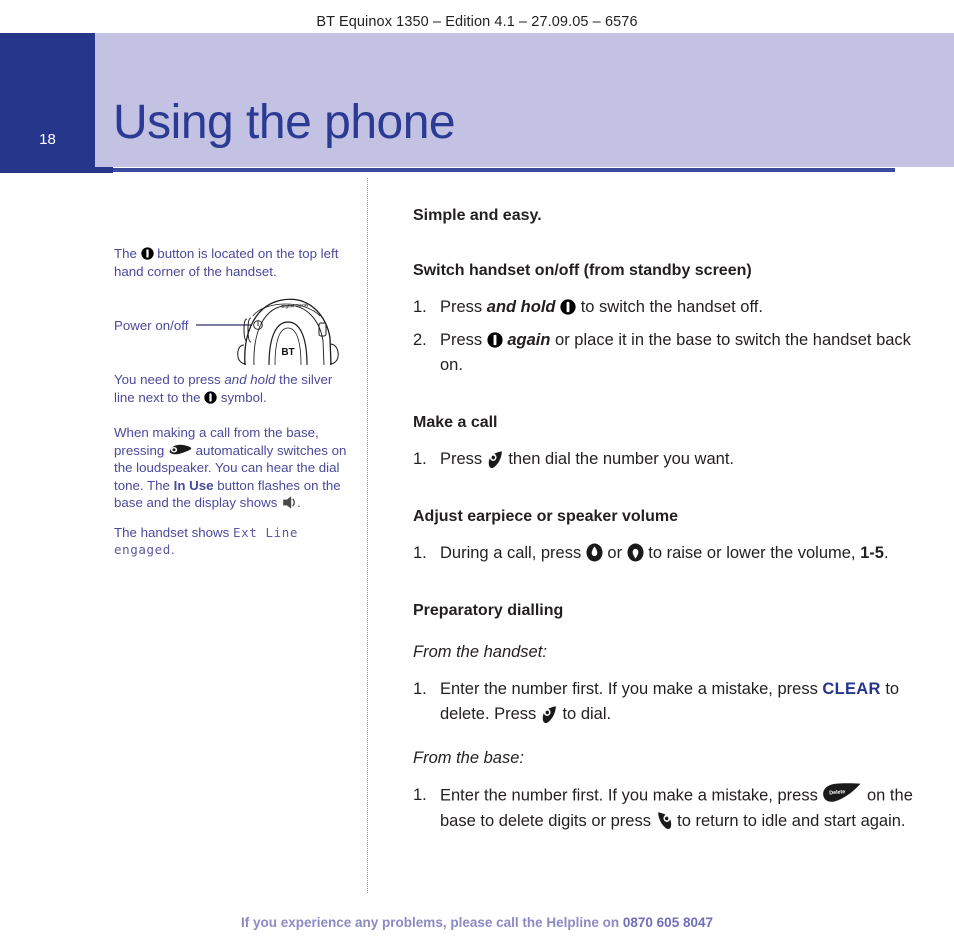 This screenshot has width=954, height=951. What do you see at coordinates (752, 553) in the screenshot?
I see `step-text-tail: to raise or lower the volume,` at bounding box center [752, 553].